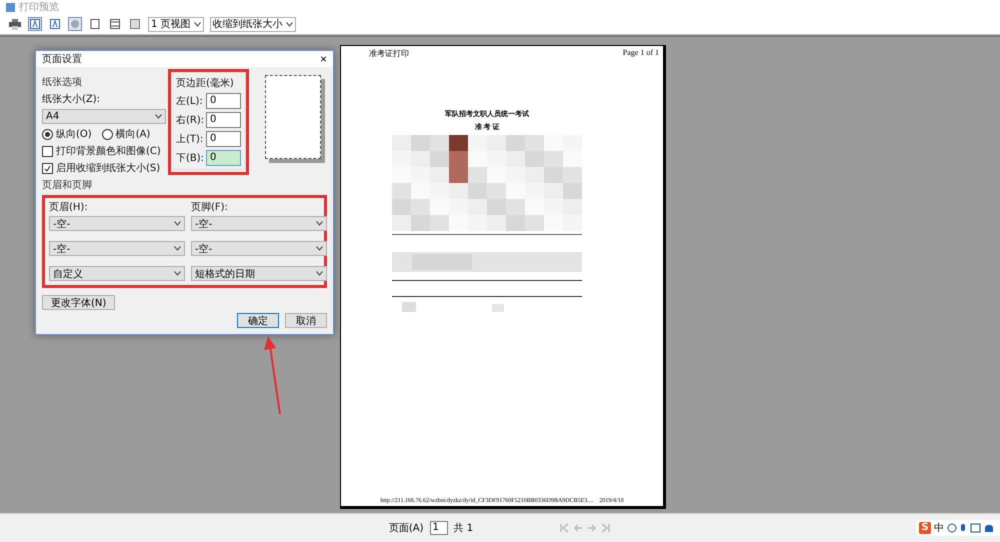 The width and height of the screenshot is (1000, 542). I want to click on close-button: ×, so click(323, 59).